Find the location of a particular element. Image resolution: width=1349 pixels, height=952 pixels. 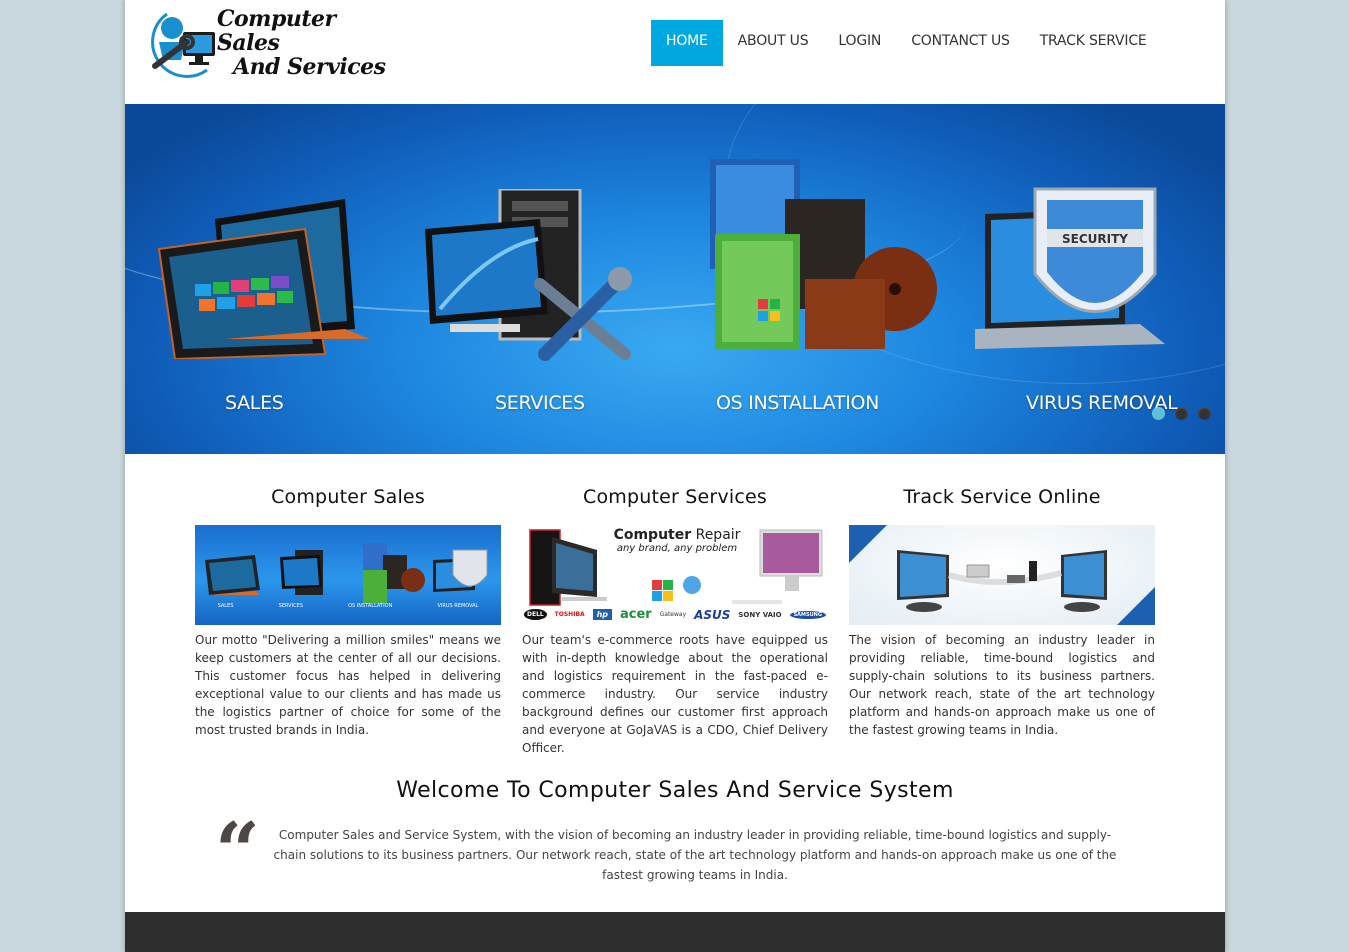

brand-logo-dell: DELL is located at coordinates (535, 614).